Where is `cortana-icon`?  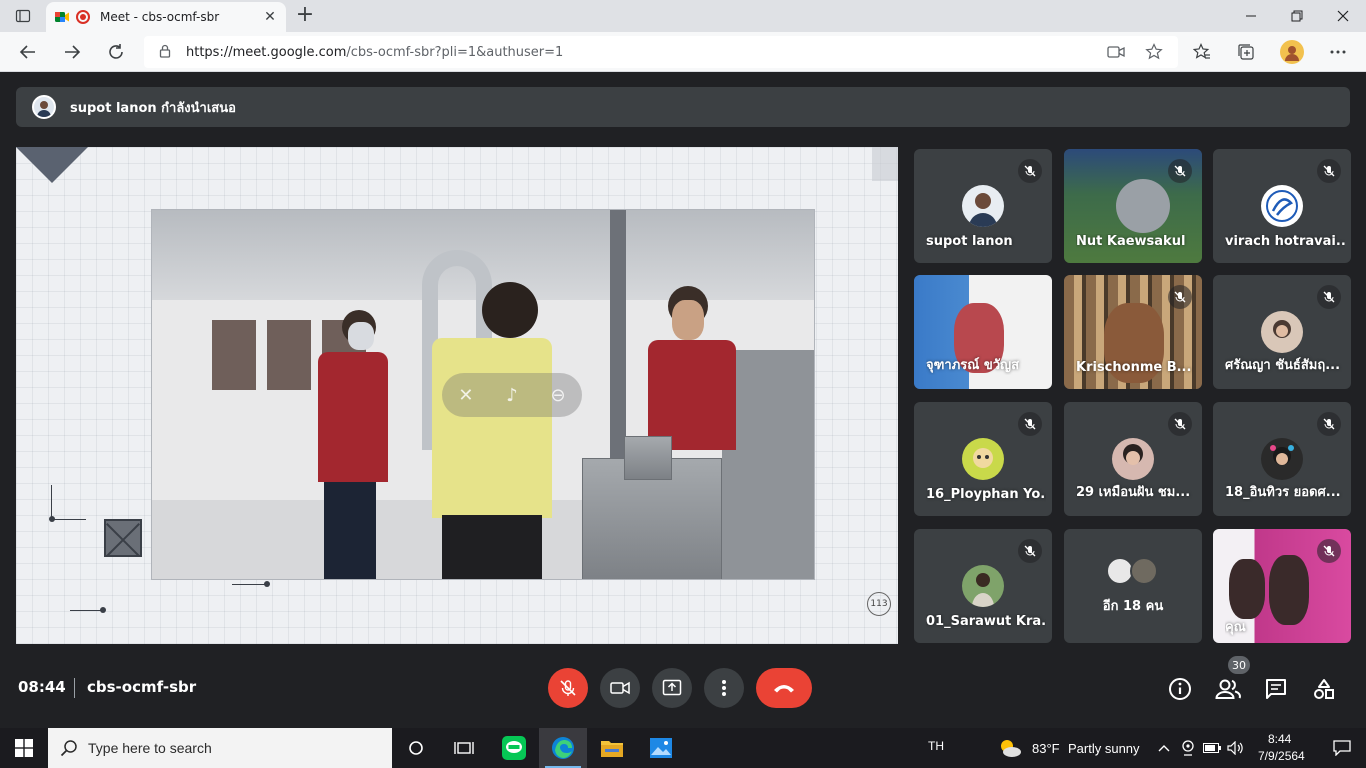 cortana-icon is located at coordinates (416, 748).